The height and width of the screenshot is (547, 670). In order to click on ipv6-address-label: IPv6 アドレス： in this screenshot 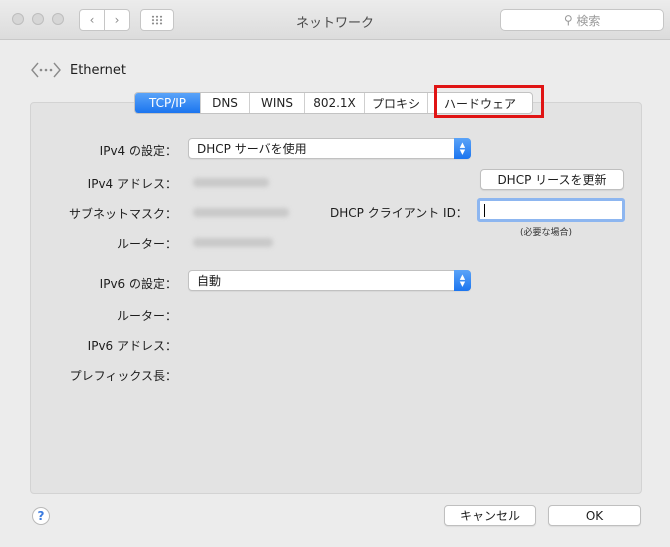, I will do `click(132, 346)`.